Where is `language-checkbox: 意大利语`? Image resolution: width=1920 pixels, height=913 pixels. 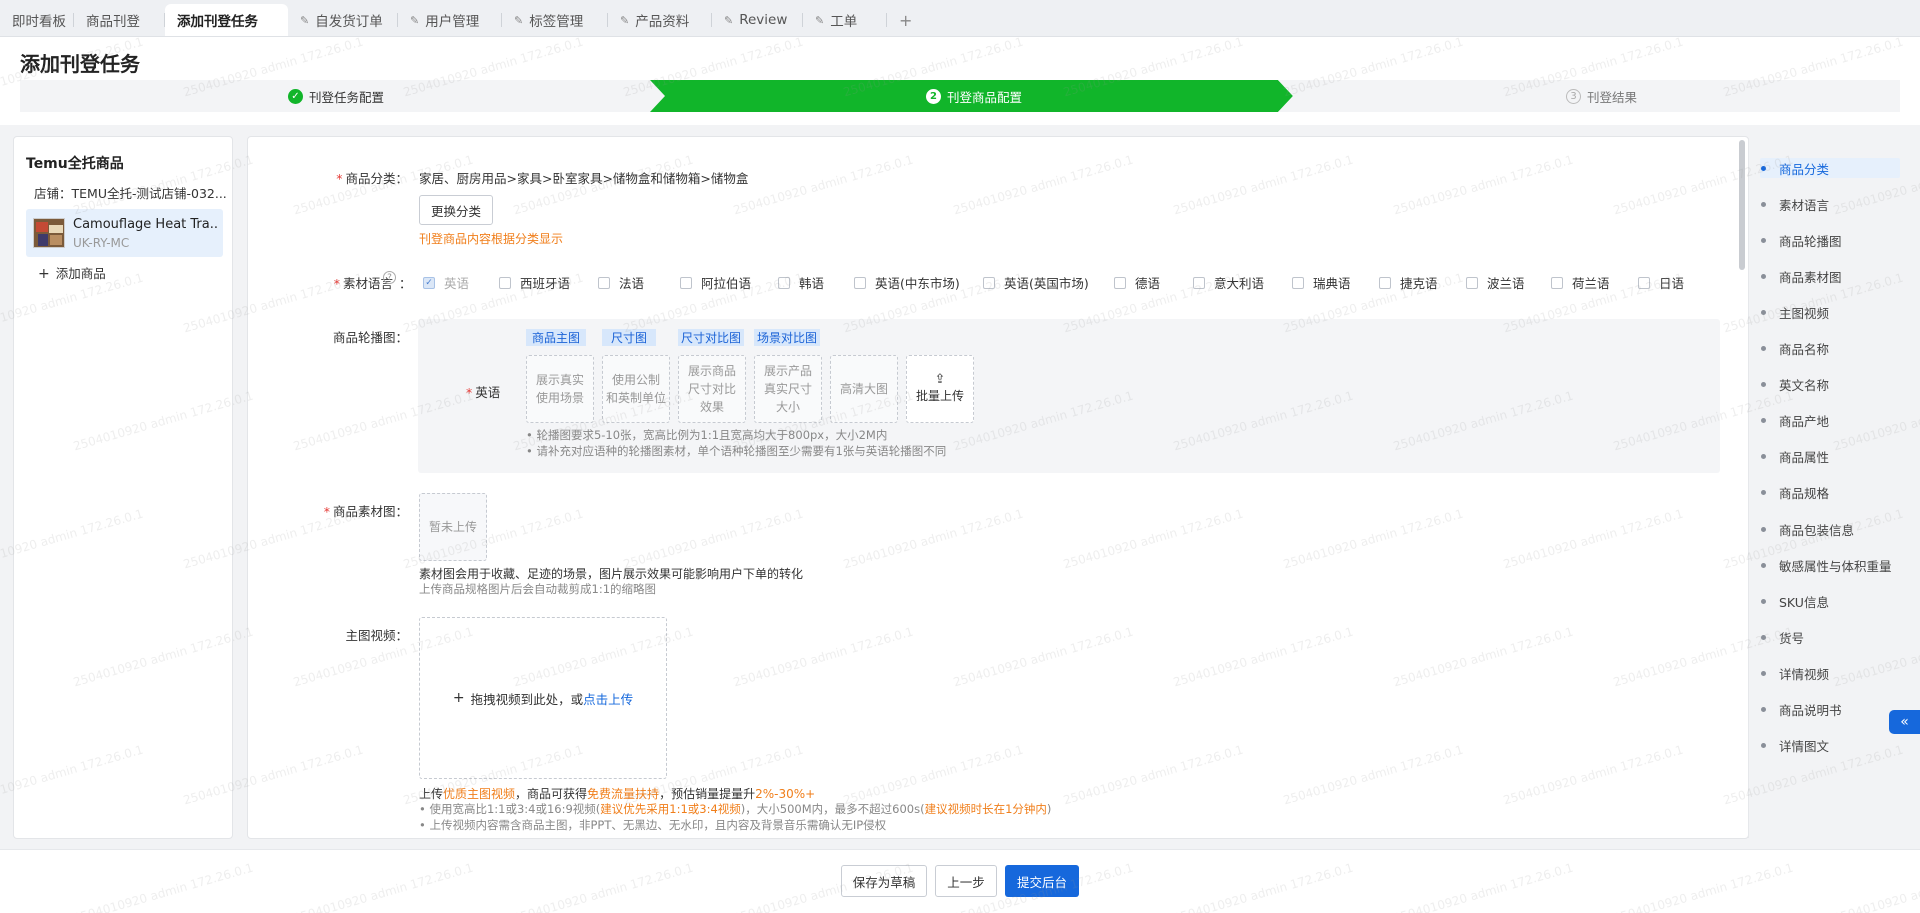 language-checkbox: 意大利语 is located at coordinates (1228, 282).